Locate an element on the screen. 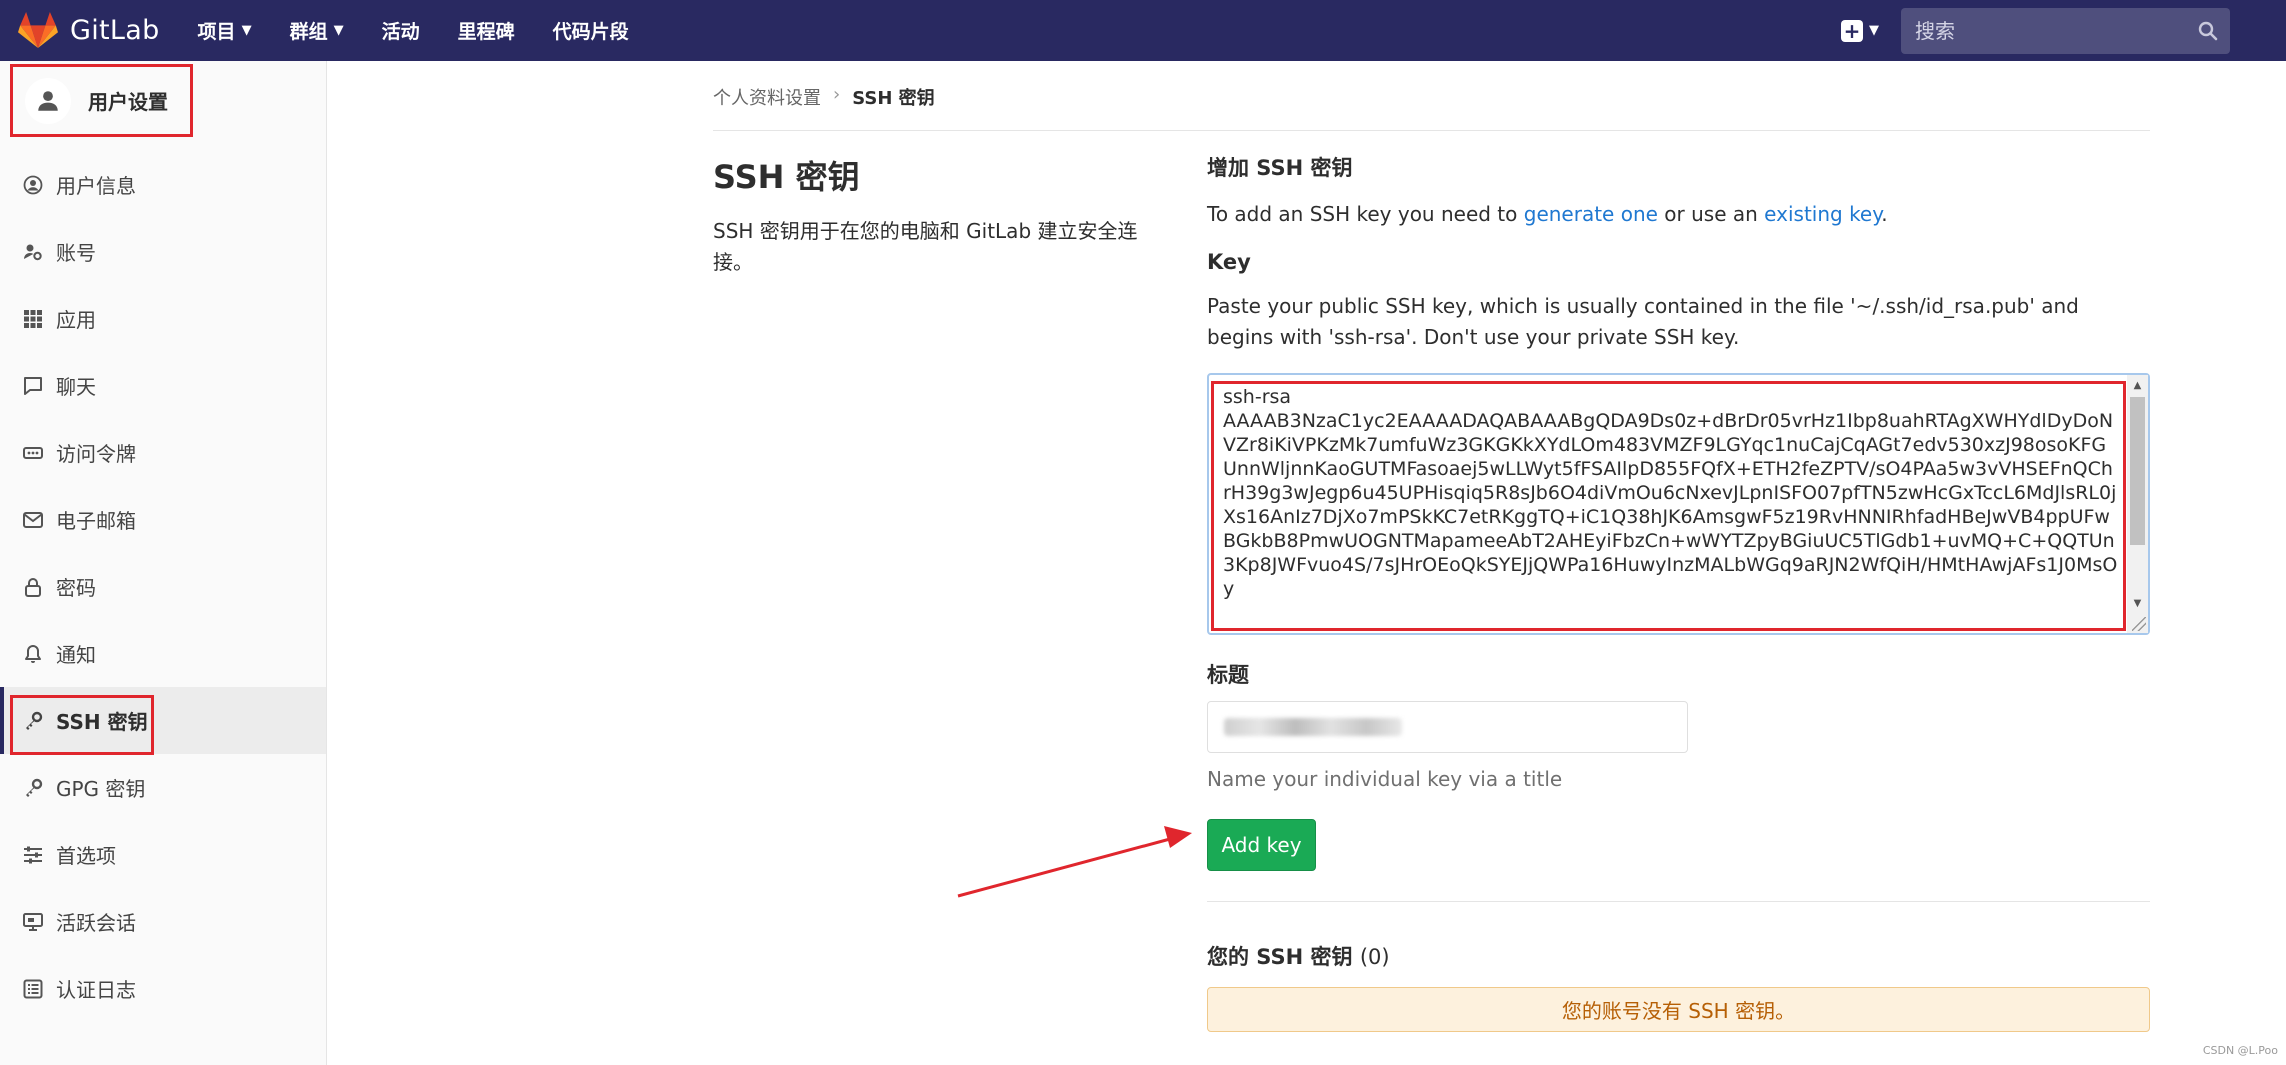  generate-one-link: generate one is located at coordinates (1591, 214).